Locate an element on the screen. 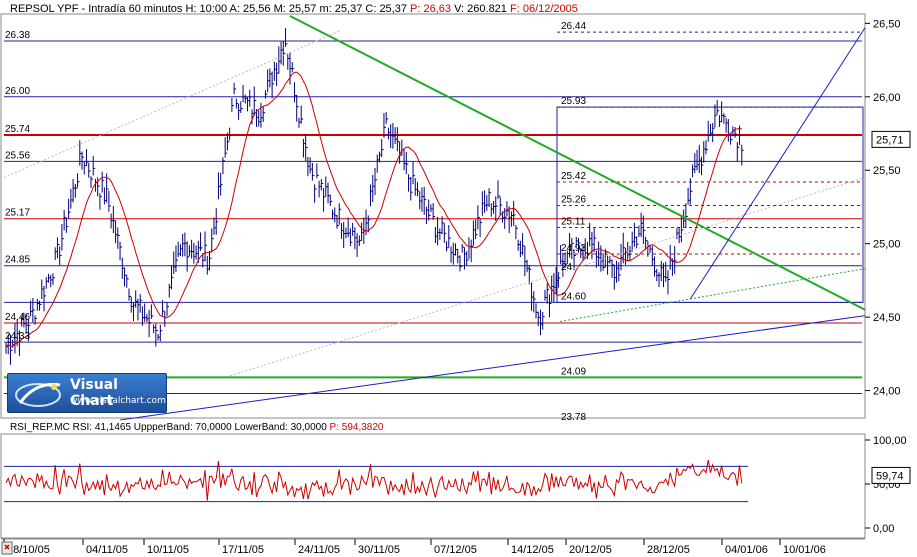  left-level-label: 26.38 is located at coordinates (17, 35).